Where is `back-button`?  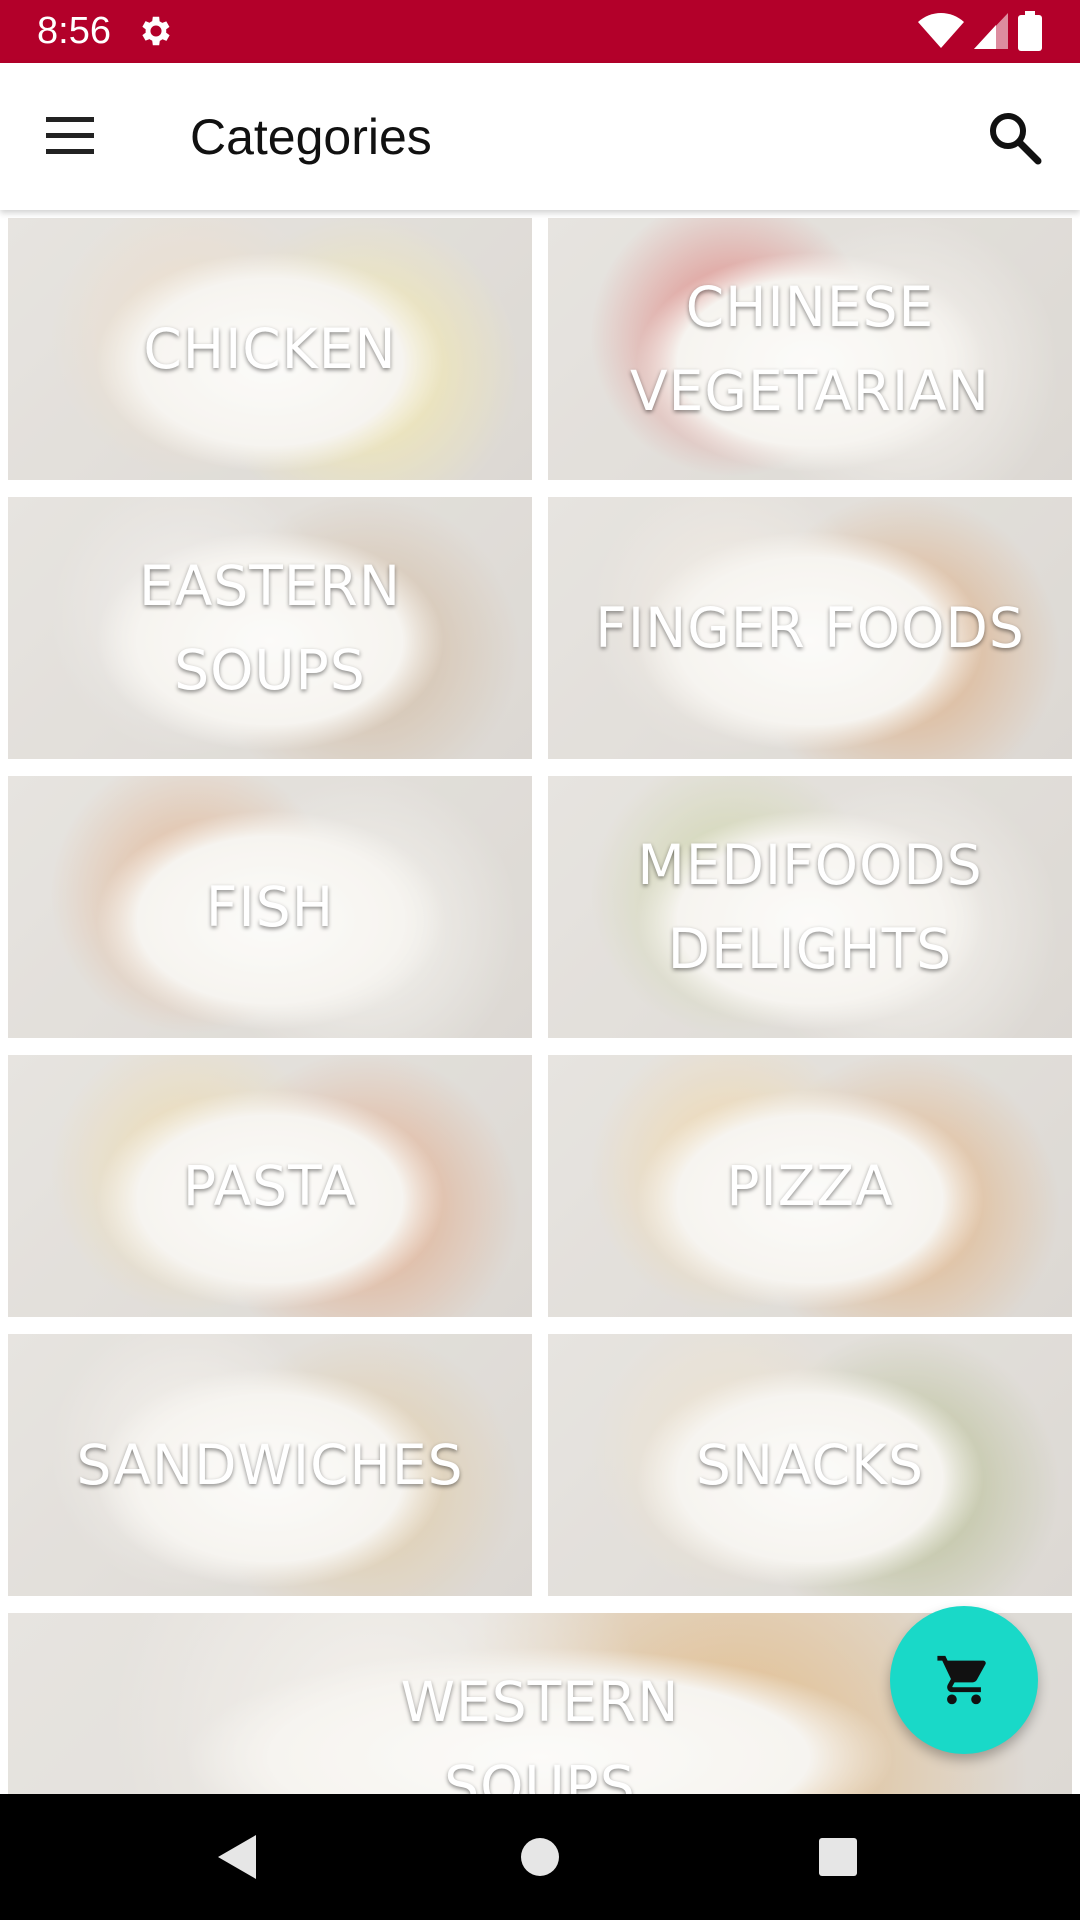
back-button is located at coordinates (238, 1857).